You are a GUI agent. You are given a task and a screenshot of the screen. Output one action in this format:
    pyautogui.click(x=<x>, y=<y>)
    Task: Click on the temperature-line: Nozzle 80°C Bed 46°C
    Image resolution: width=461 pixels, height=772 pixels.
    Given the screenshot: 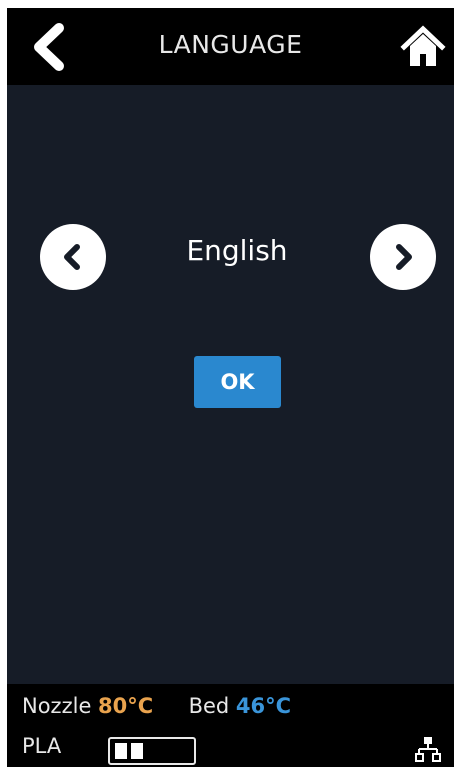 What is the action you would take?
    pyautogui.click(x=156, y=706)
    